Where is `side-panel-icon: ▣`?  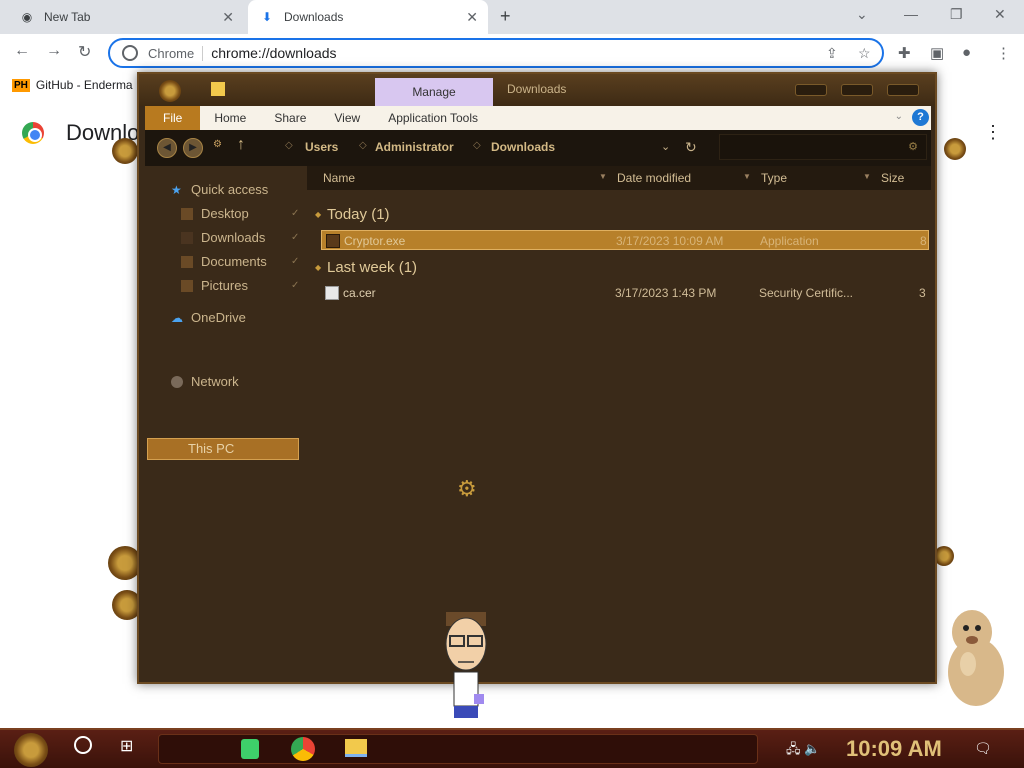 side-panel-icon: ▣ is located at coordinates (937, 53).